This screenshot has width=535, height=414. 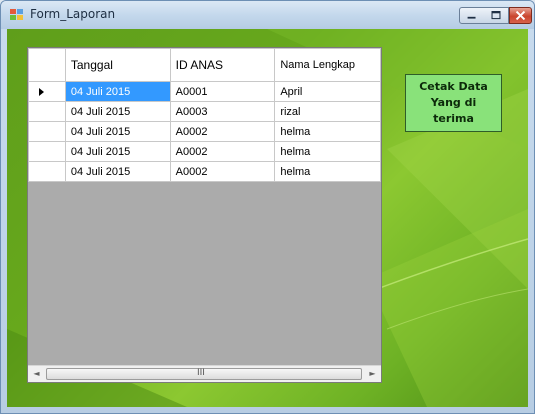 What do you see at coordinates (47, 91) in the screenshot?
I see `row-header-current` at bounding box center [47, 91].